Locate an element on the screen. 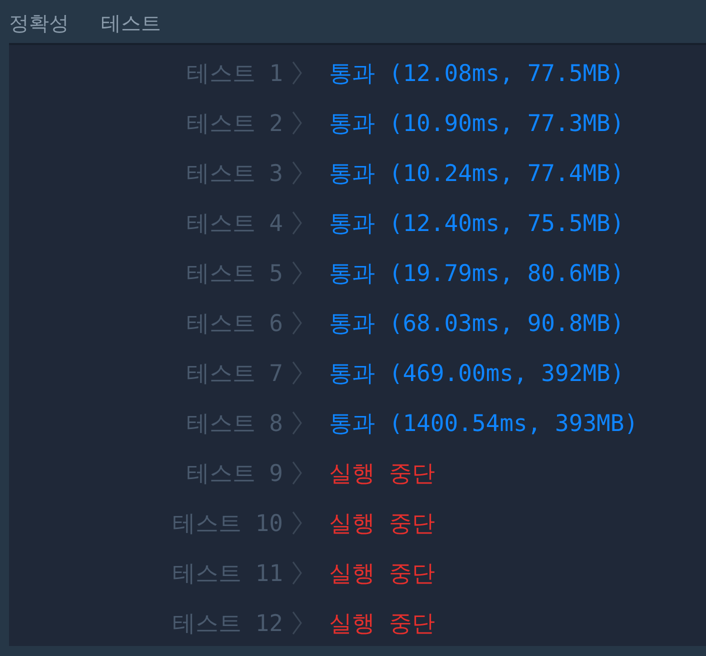 The image size is (706, 656). test-result: 통과 (10.90ms, 77.3MB) is located at coordinates (477, 124).